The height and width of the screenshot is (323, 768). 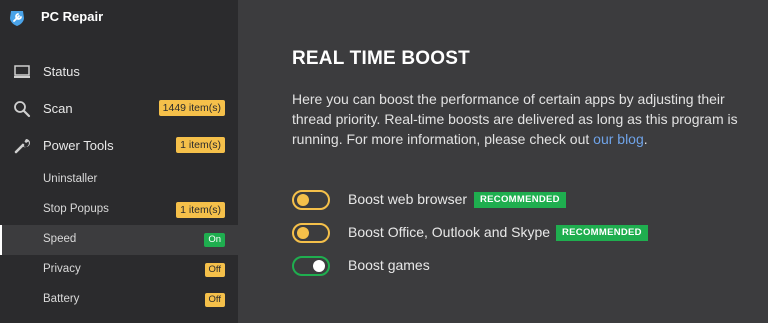 I want to click on page-title: REAL TIME BOOST, so click(x=381, y=58).